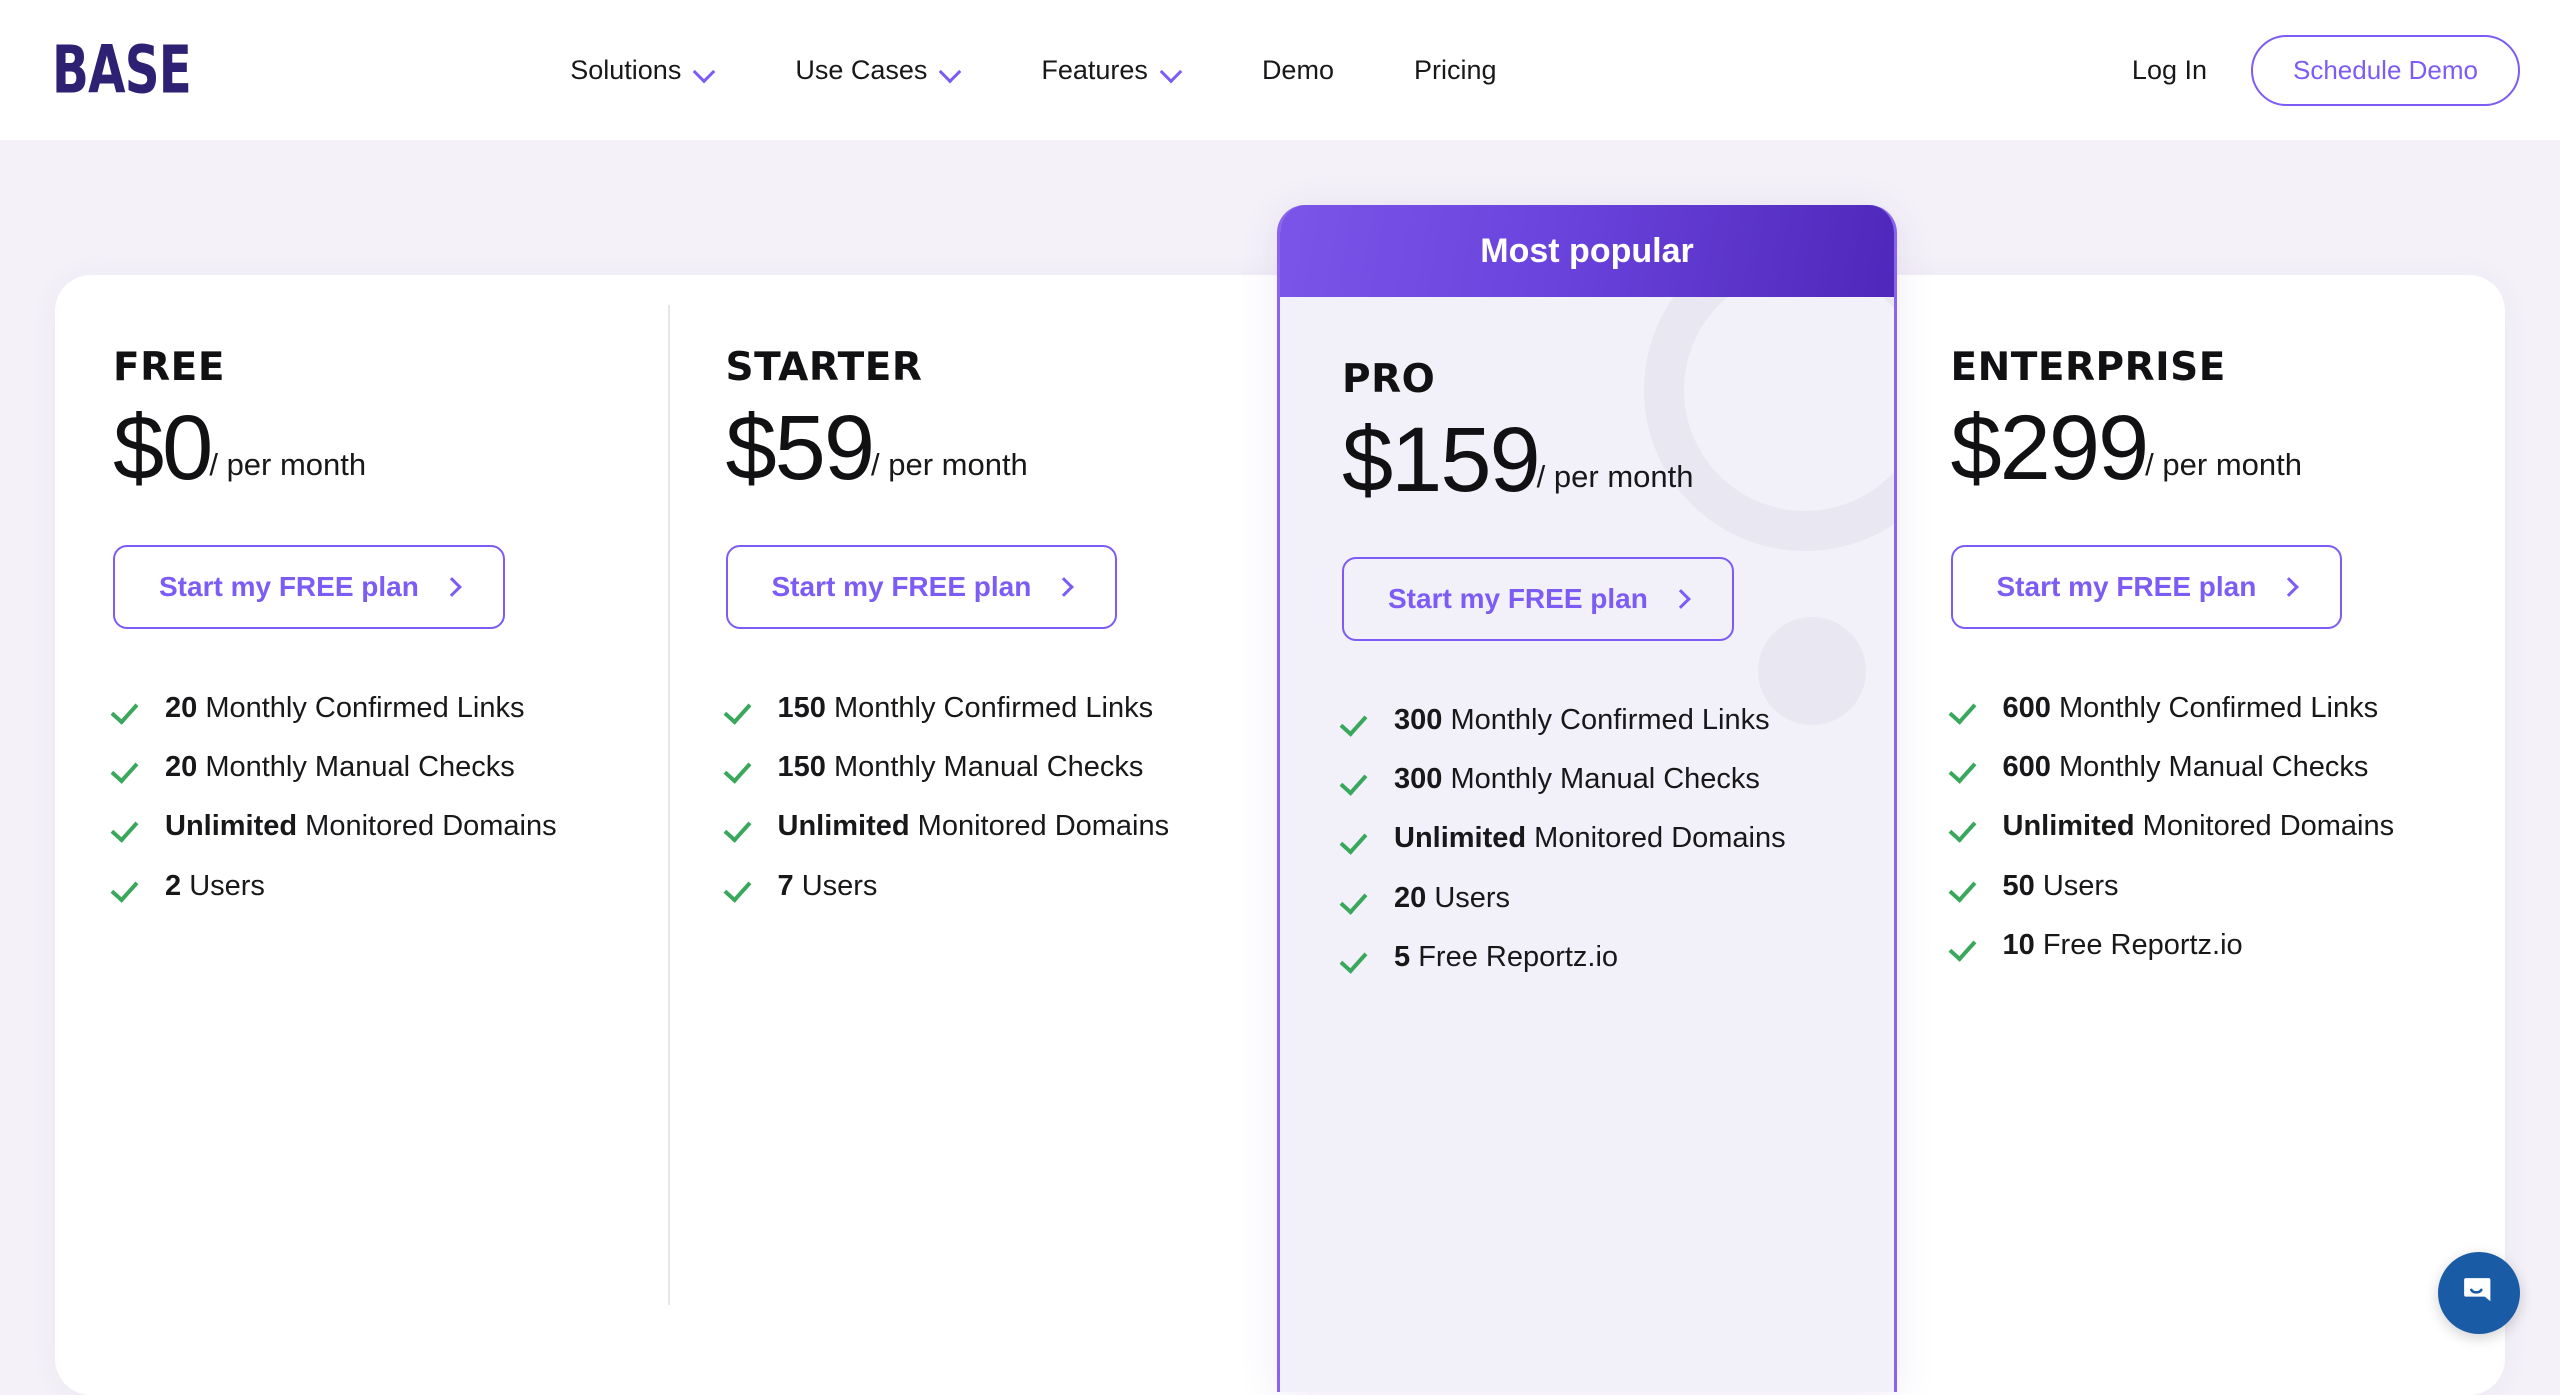 The width and height of the screenshot is (2560, 1395). Describe the element at coordinates (2228, 367) in the screenshot. I see `plan-name: ENTERPRISE` at that location.